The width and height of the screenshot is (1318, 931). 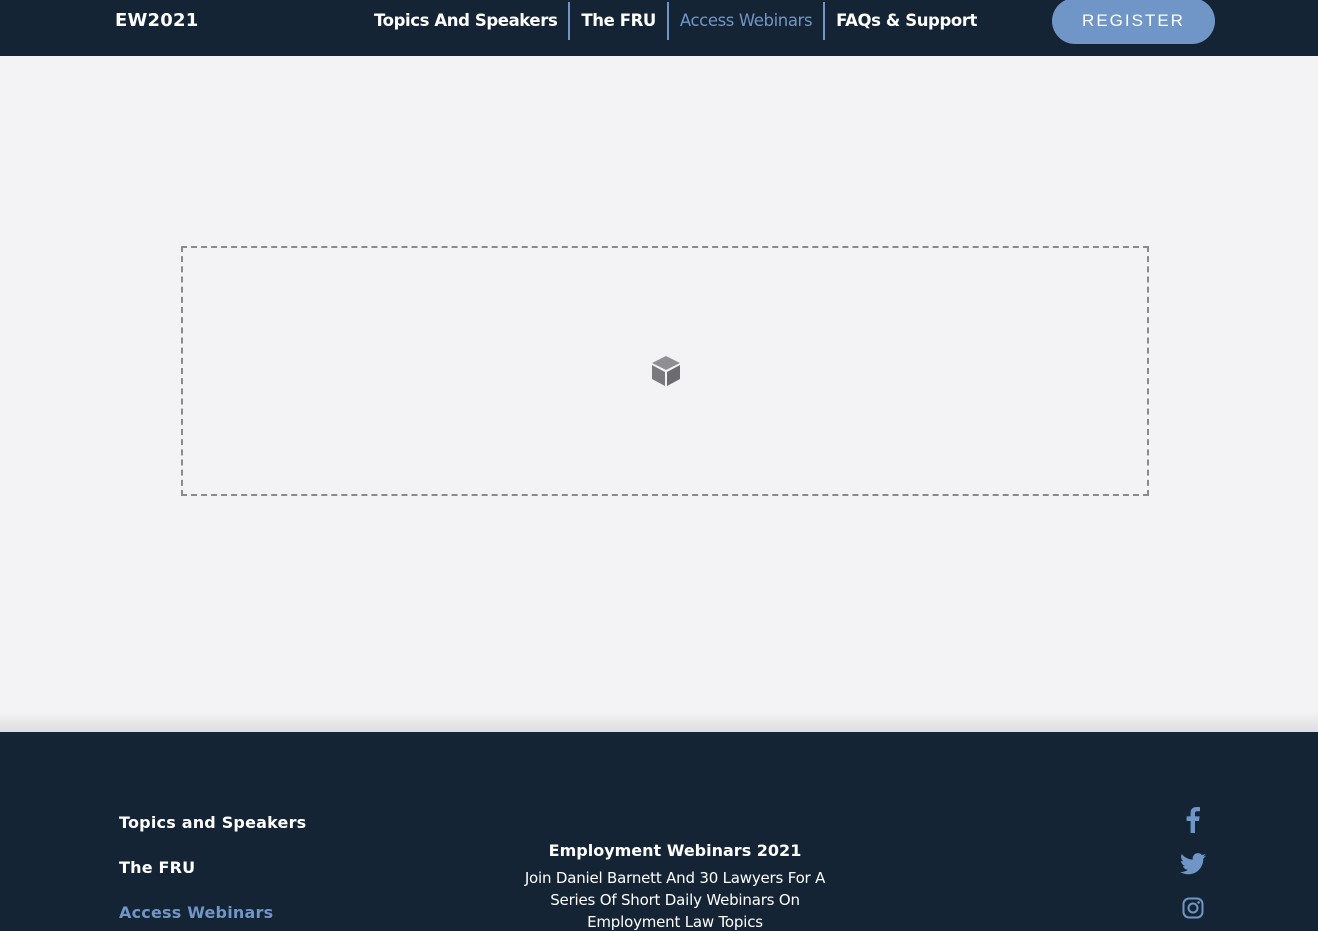 I want to click on twitter-icon, so click(x=1193, y=864).